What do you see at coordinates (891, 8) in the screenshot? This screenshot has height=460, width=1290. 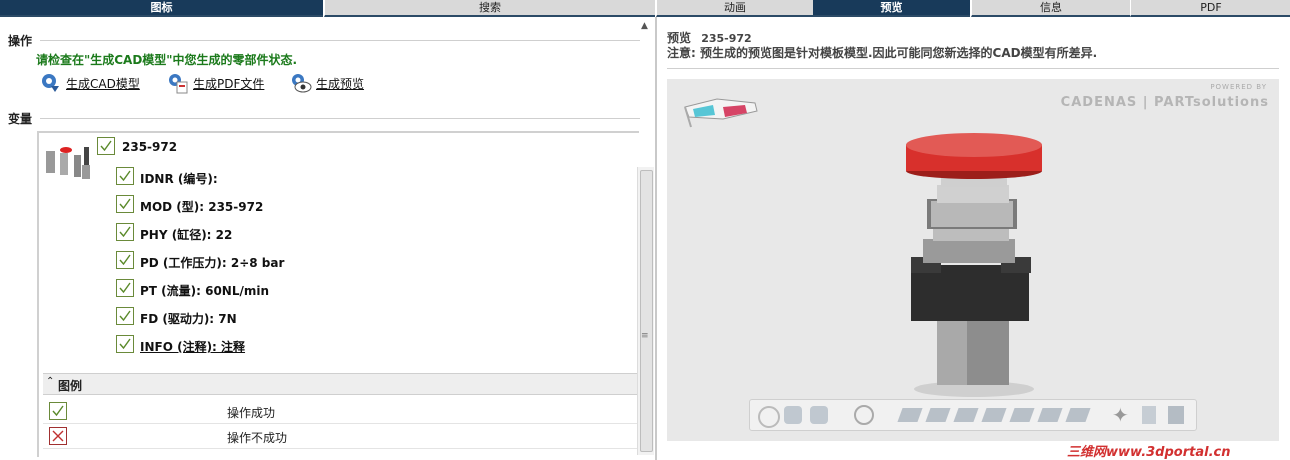 I see `tab-preview: 预览` at bounding box center [891, 8].